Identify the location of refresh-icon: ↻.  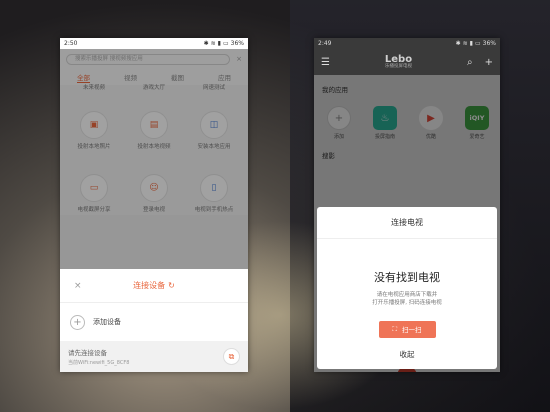
(171, 285).